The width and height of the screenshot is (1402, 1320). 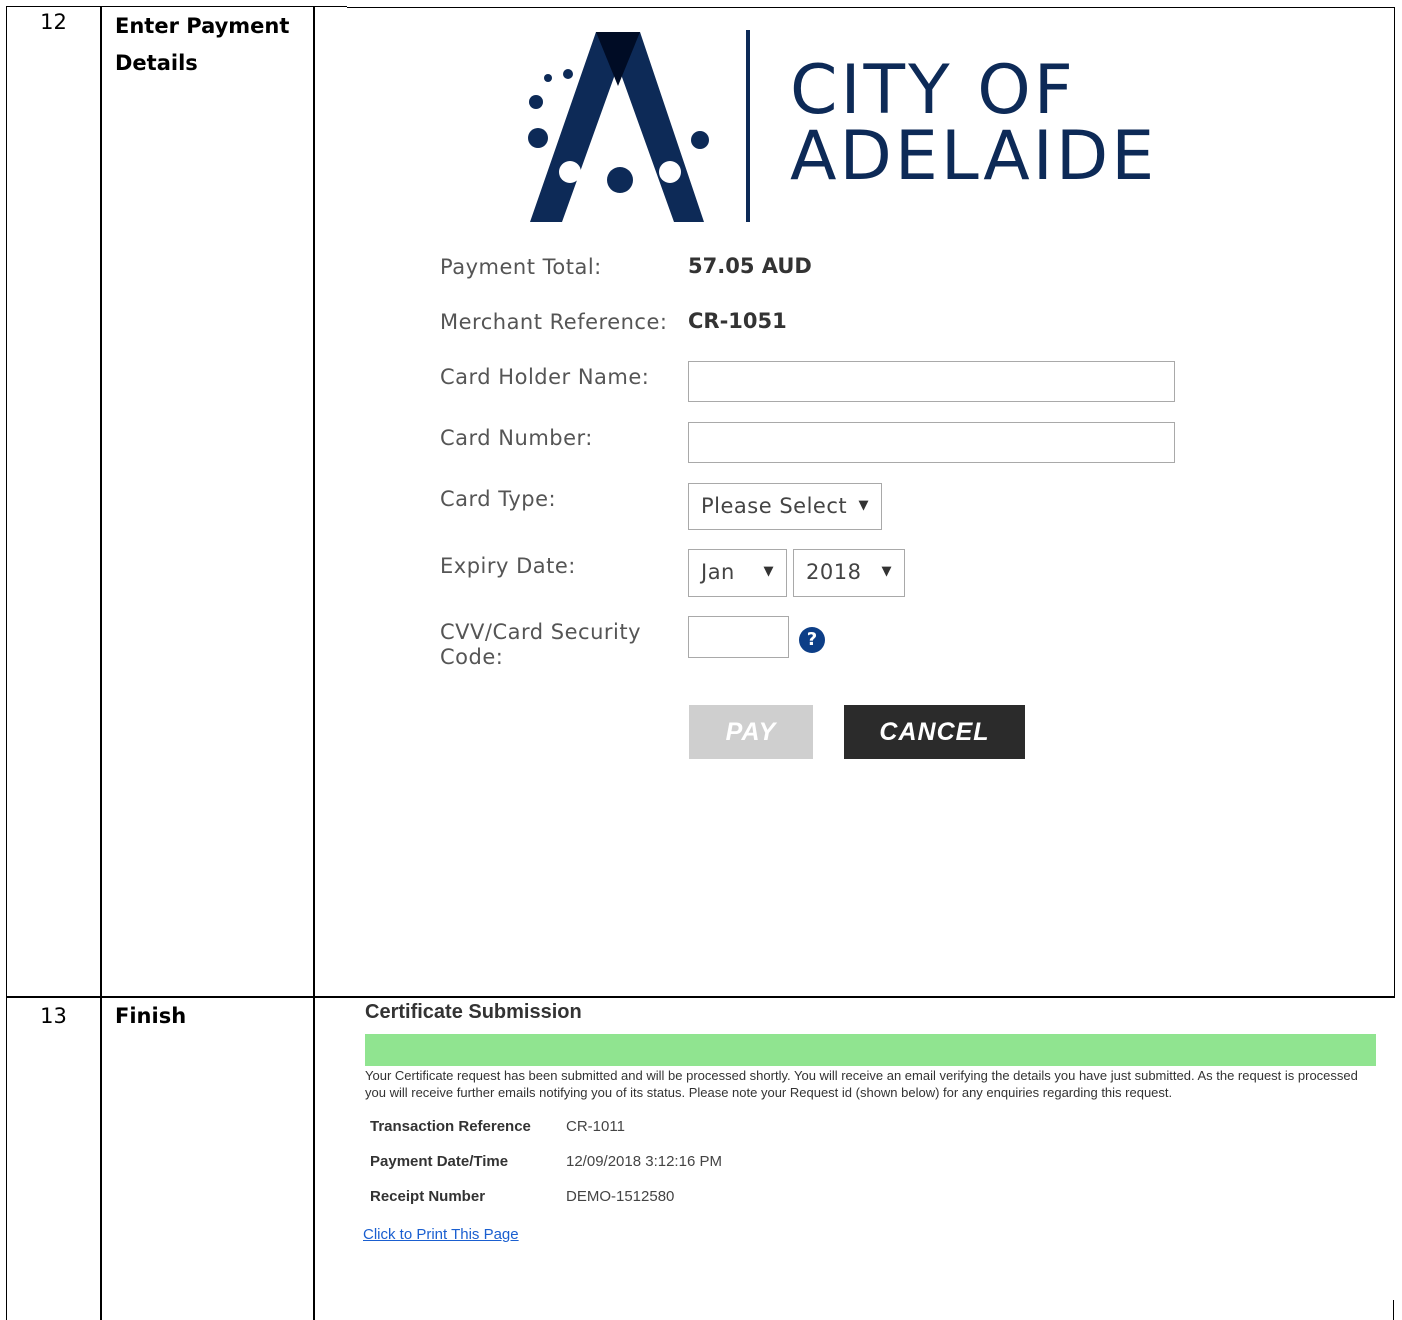 What do you see at coordinates (441, 1234) in the screenshot?
I see `print-page-link: Click to Print This Page` at bounding box center [441, 1234].